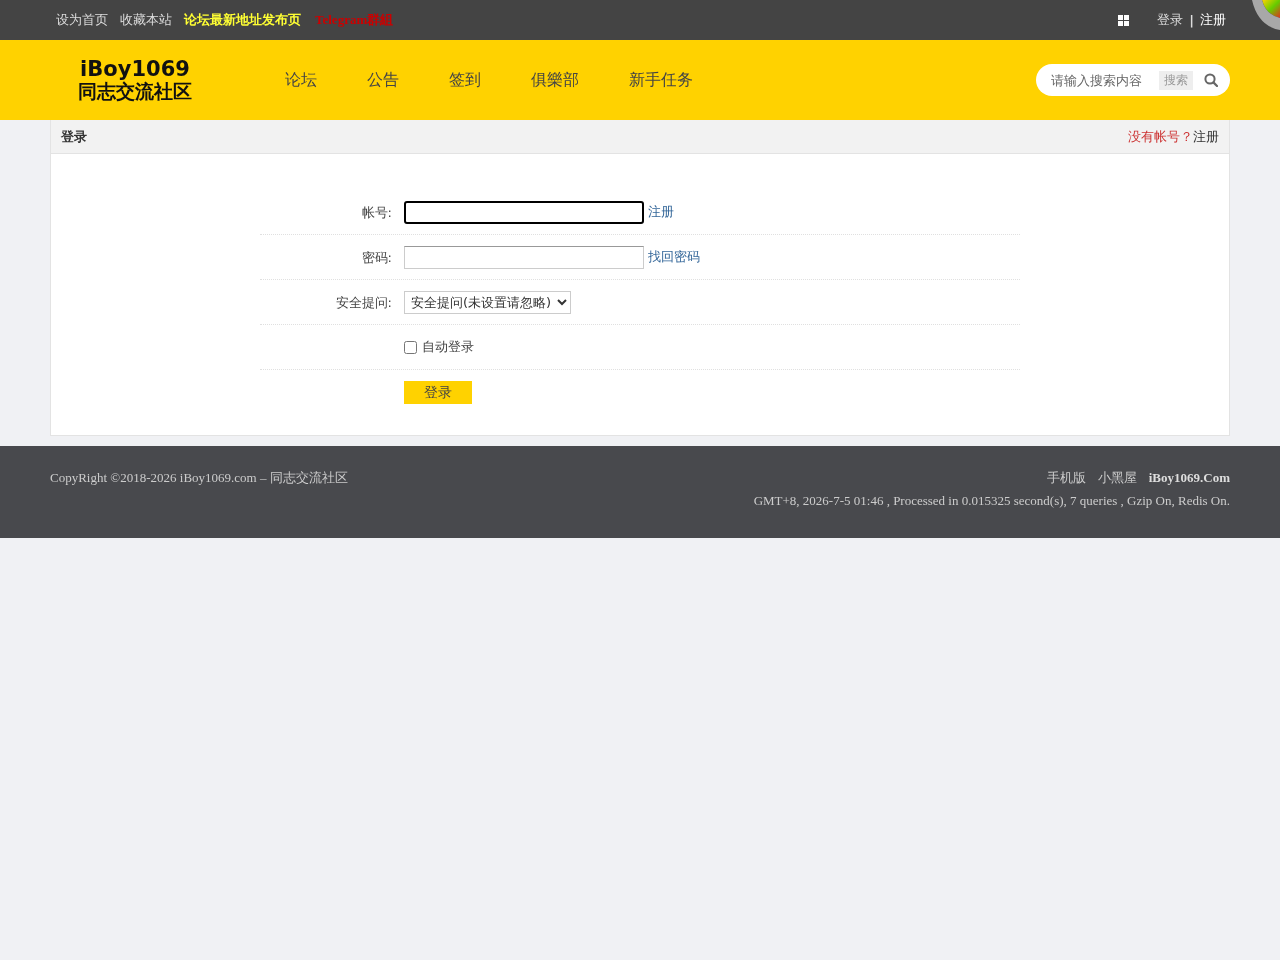 This screenshot has height=960, width=1280. Describe the element at coordinates (135, 92) in the screenshot. I see `logo-subtitle: 同志交流社区` at that location.